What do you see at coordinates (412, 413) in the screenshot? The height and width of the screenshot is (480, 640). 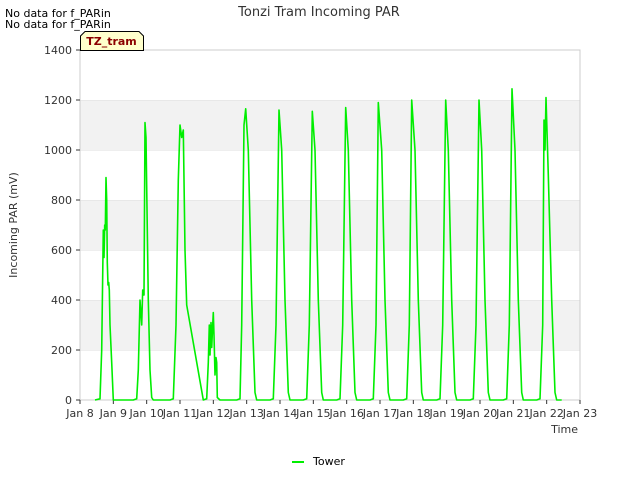 I see `x-tick-label: Jan 18` at bounding box center [412, 413].